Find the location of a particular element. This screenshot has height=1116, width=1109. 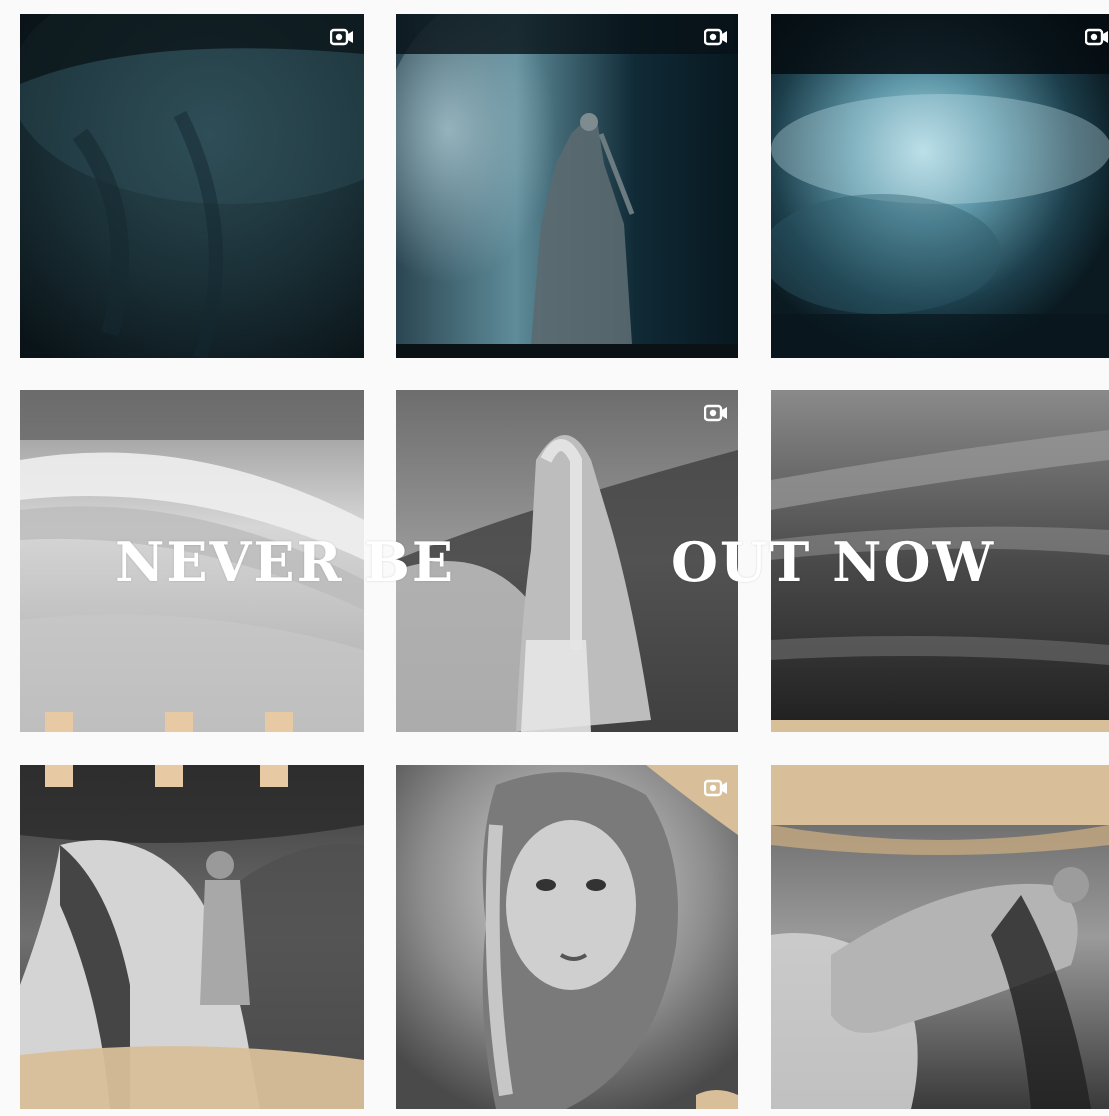

grid-tile-woman-reclining is located at coordinates (940, 937).